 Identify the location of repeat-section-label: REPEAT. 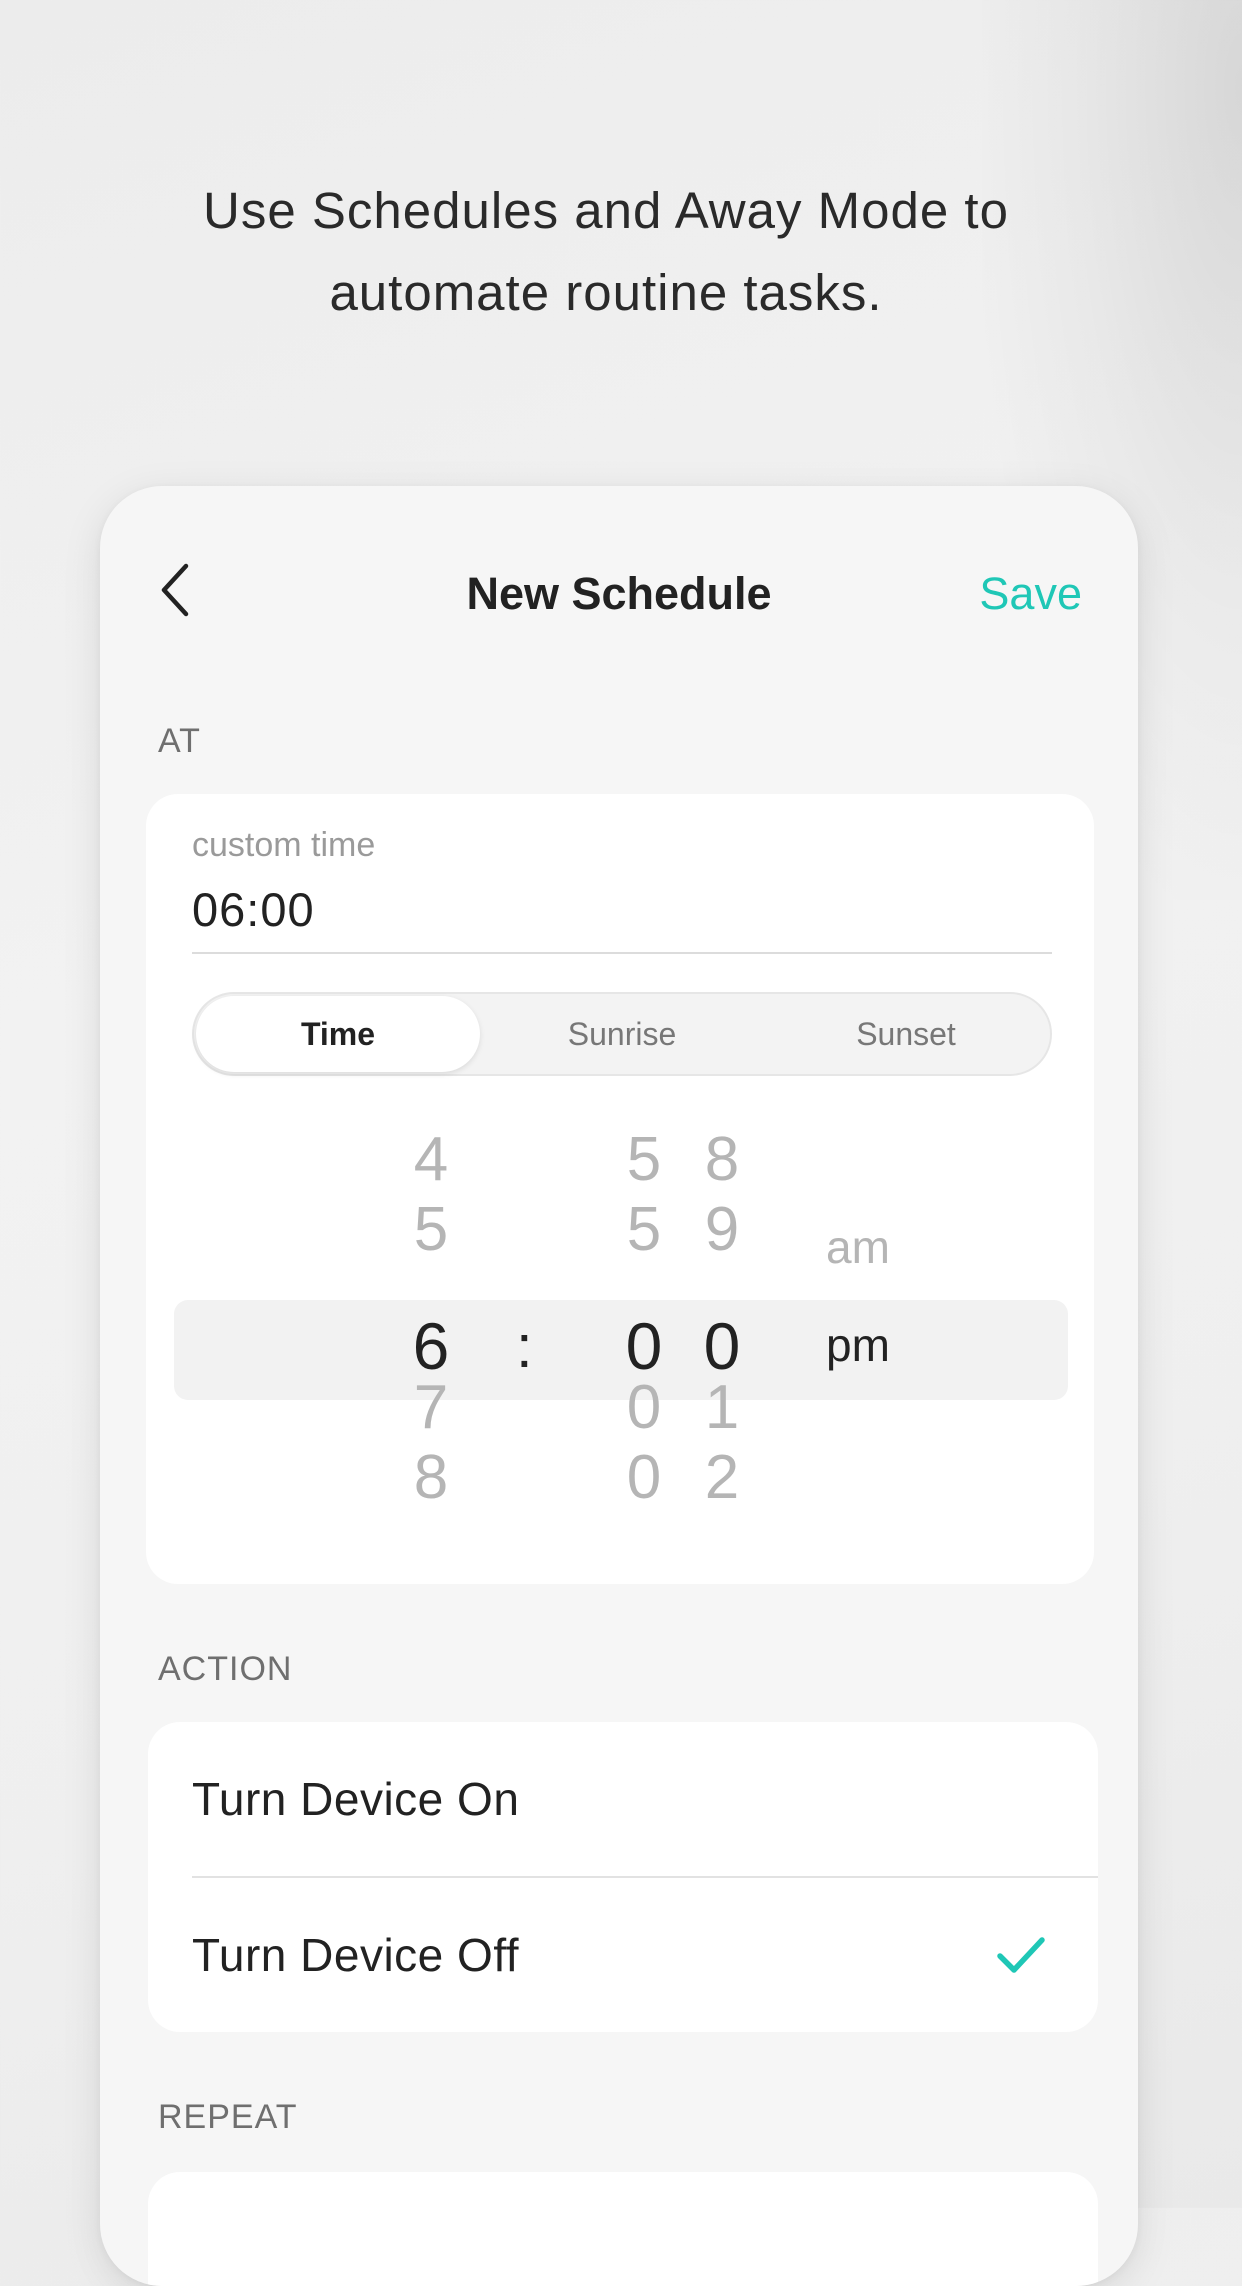
(228, 2117).